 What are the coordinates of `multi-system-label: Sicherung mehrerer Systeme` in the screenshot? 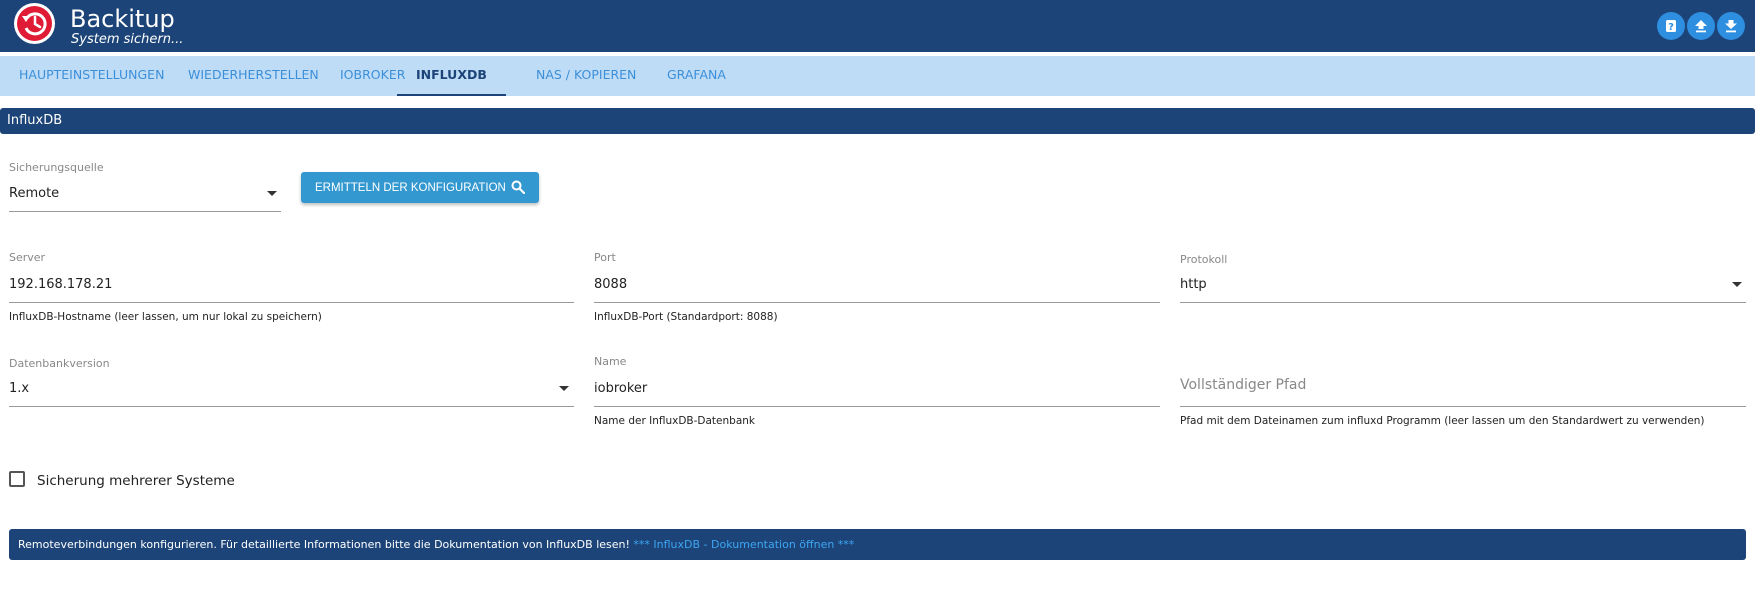 It's located at (136, 481).